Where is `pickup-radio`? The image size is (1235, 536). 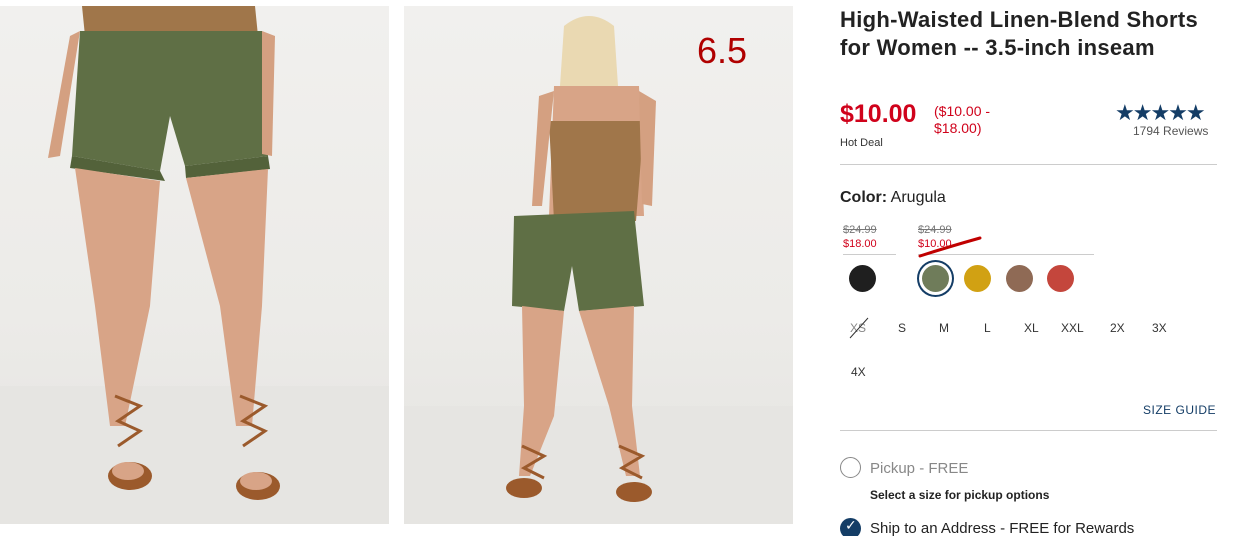
pickup-radio is located at coordinates (850, 467).